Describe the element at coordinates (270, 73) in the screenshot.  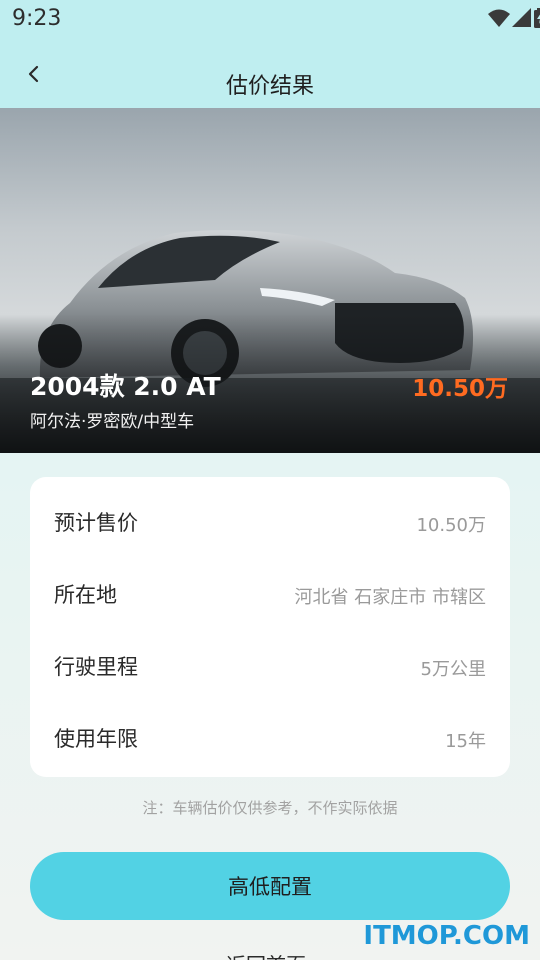
I see `app-header: 估价结果` at that location.